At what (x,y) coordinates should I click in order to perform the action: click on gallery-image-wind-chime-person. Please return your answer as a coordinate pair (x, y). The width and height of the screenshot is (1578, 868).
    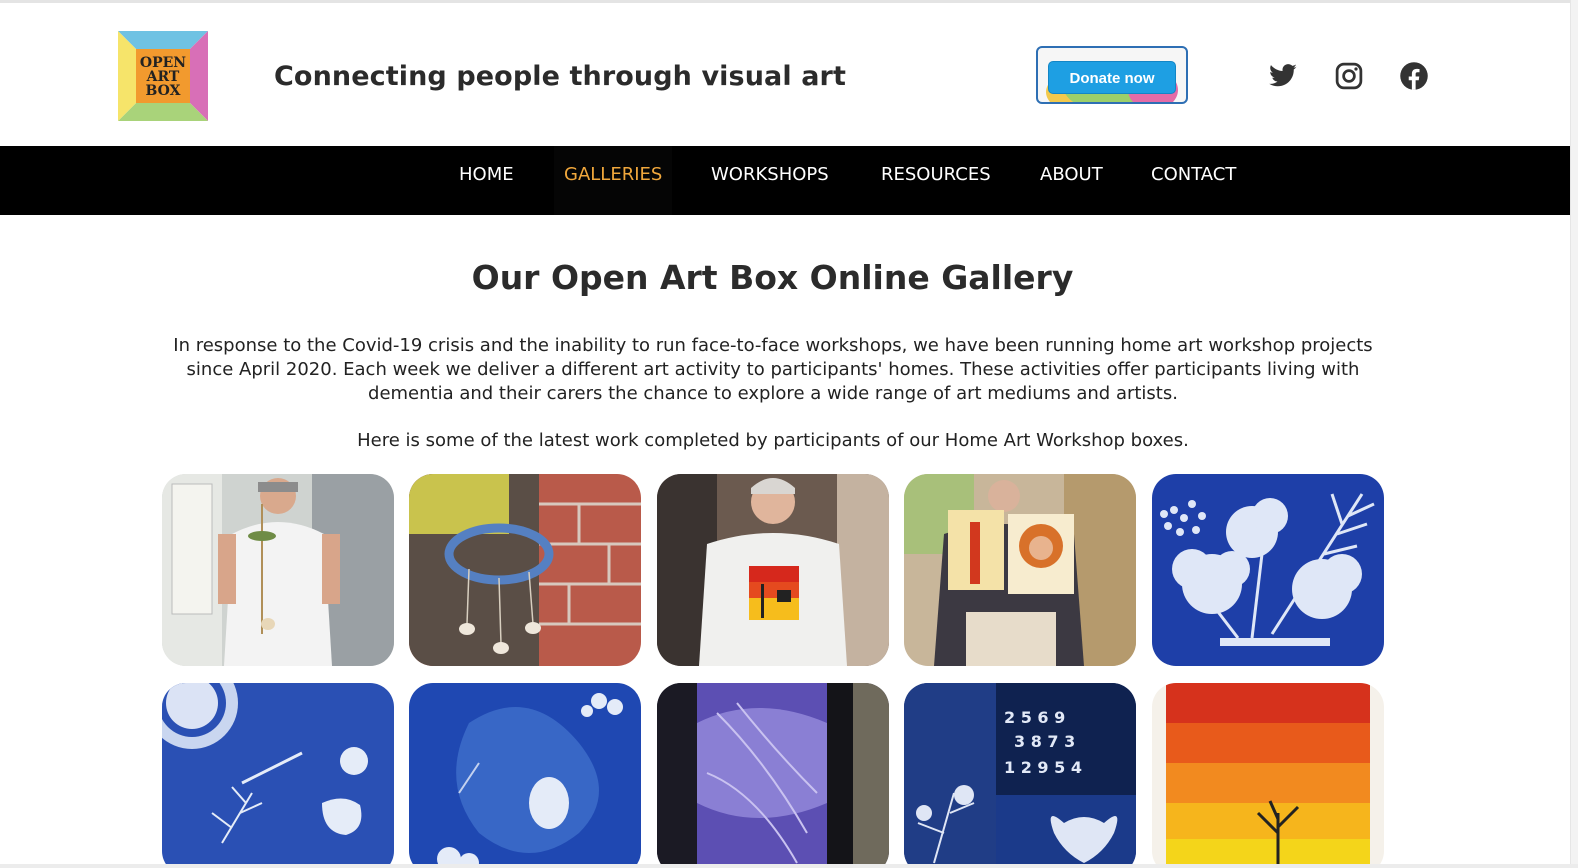
    Looking at the image, I should click on (278, 570).